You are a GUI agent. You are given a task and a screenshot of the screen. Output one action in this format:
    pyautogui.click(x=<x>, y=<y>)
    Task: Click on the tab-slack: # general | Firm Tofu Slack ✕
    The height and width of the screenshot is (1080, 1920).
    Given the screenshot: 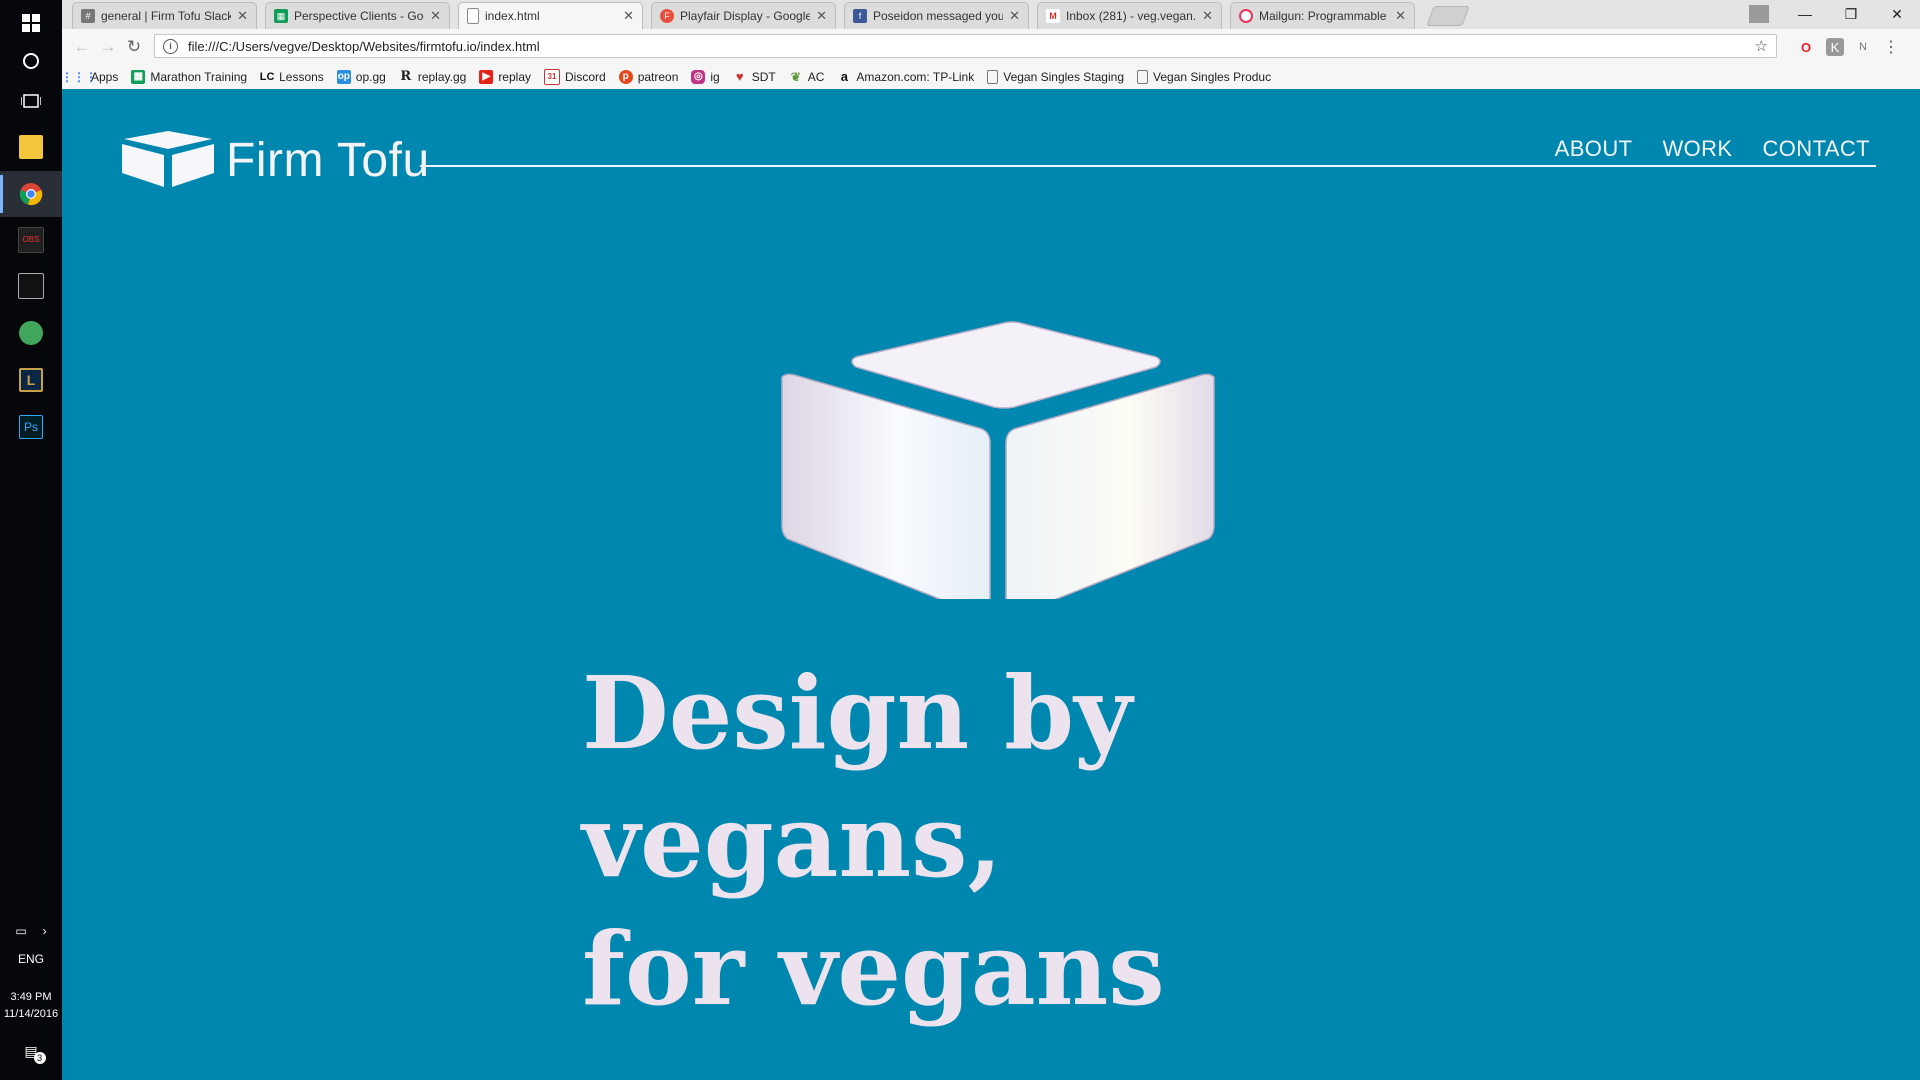 What is the action you would take?
    pyautogui.click(x=164, y=15)
    